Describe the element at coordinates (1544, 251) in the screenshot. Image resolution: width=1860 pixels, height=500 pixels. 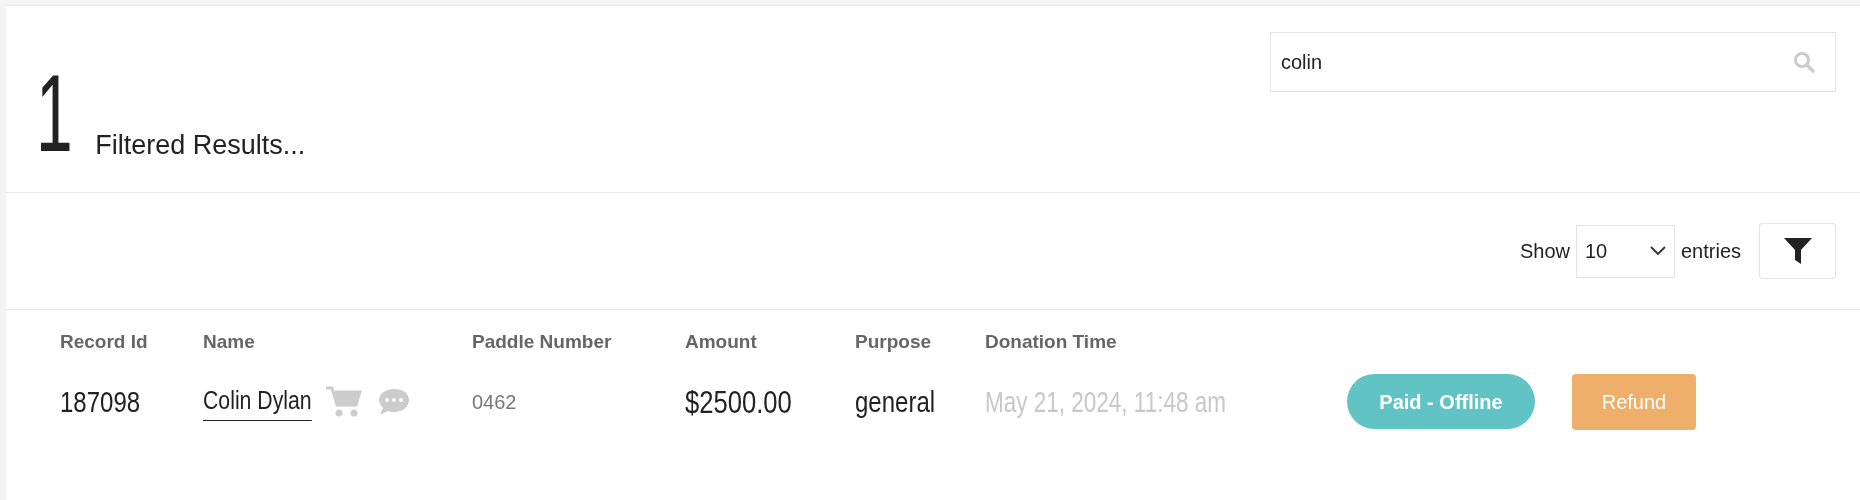
I see `show-label: Show` at that location.